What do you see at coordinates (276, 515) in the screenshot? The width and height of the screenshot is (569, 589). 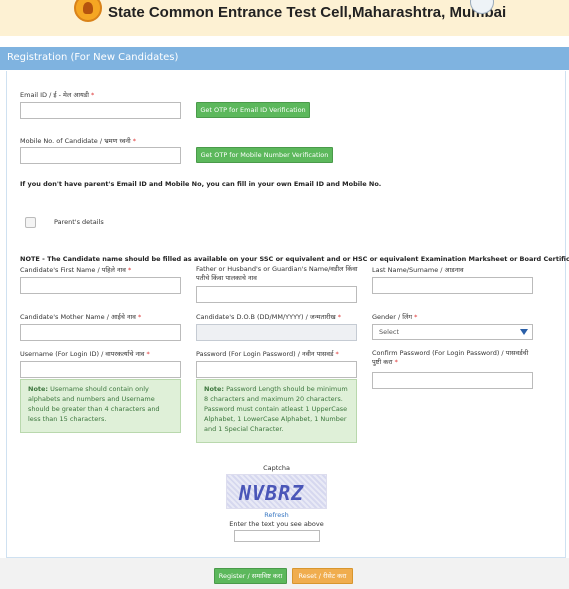 I see `captcha-refresh-link: Refresh` at bounding box center [276, 515].